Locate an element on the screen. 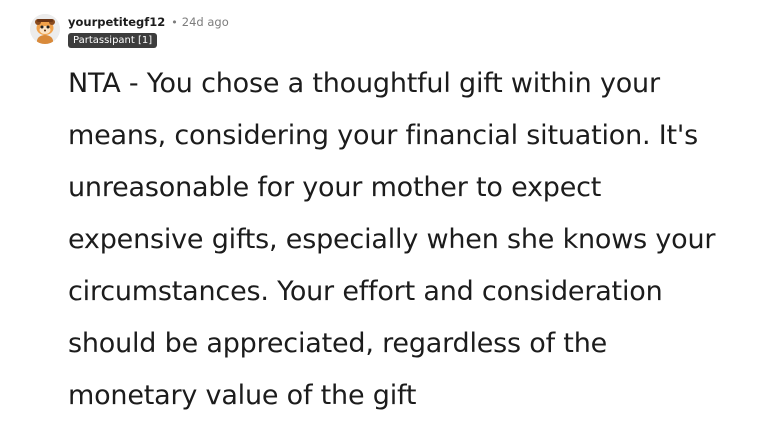  user-avatar is located at coordinates (45, 29).